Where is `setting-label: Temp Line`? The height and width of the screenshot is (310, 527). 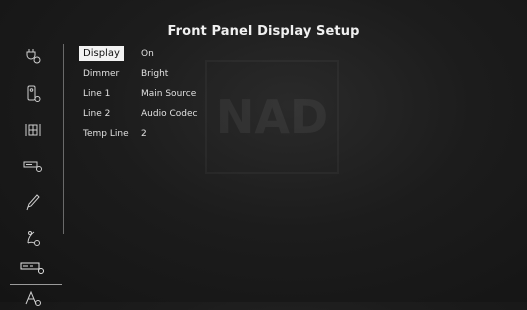 setting-label: Temp Line is located at coordinates (106, 134).